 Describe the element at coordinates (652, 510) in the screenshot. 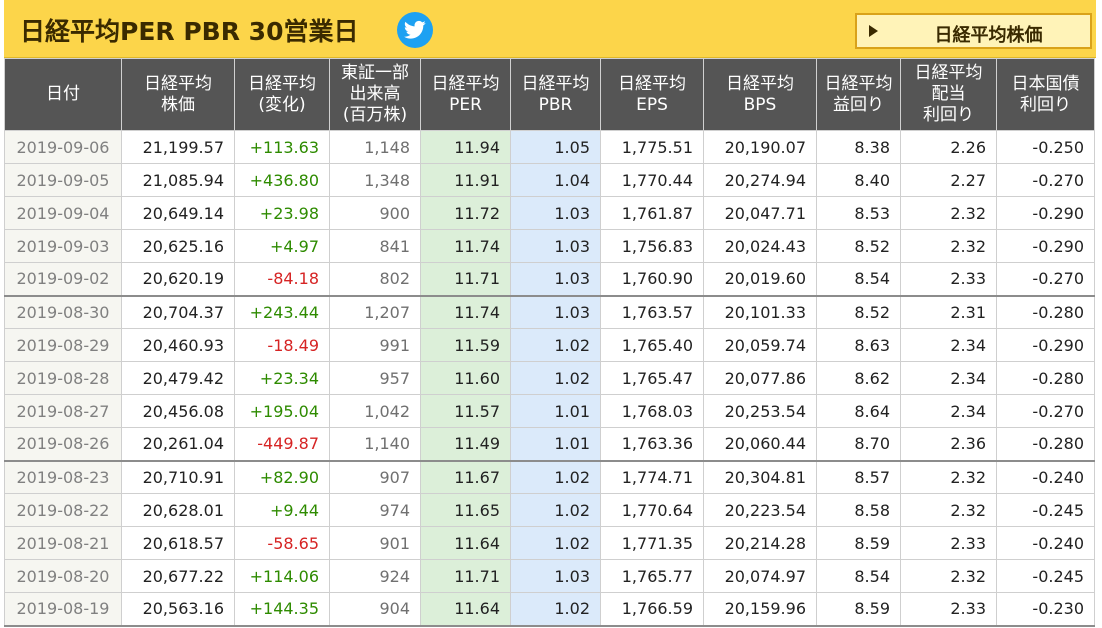

I see `cell-eps: 1,770.64` at that location.